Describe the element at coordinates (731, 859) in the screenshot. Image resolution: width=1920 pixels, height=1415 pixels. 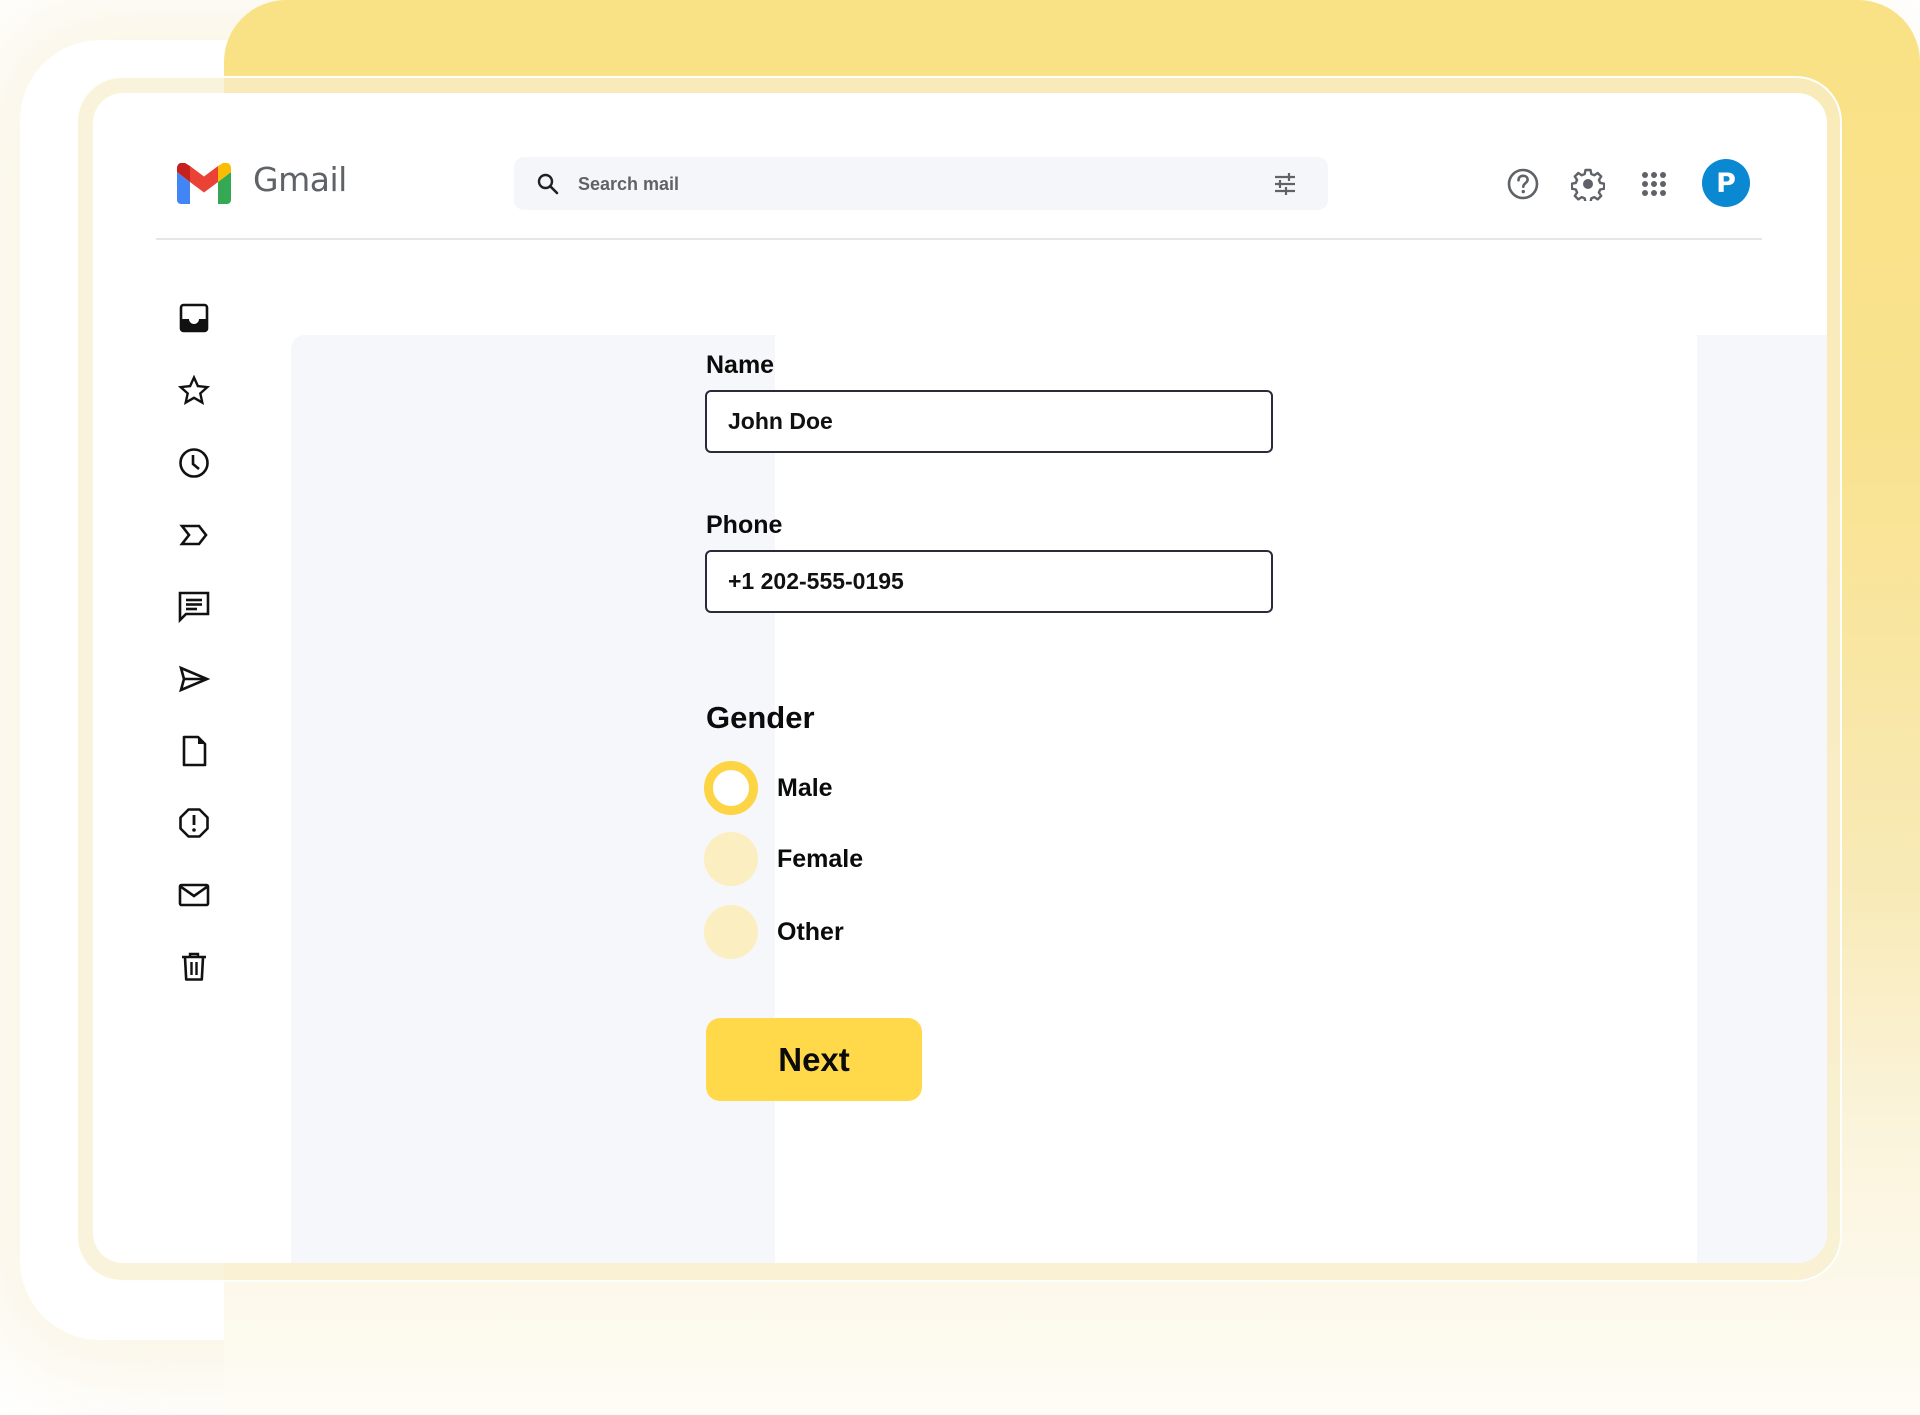
I see `radio-female` at that location.